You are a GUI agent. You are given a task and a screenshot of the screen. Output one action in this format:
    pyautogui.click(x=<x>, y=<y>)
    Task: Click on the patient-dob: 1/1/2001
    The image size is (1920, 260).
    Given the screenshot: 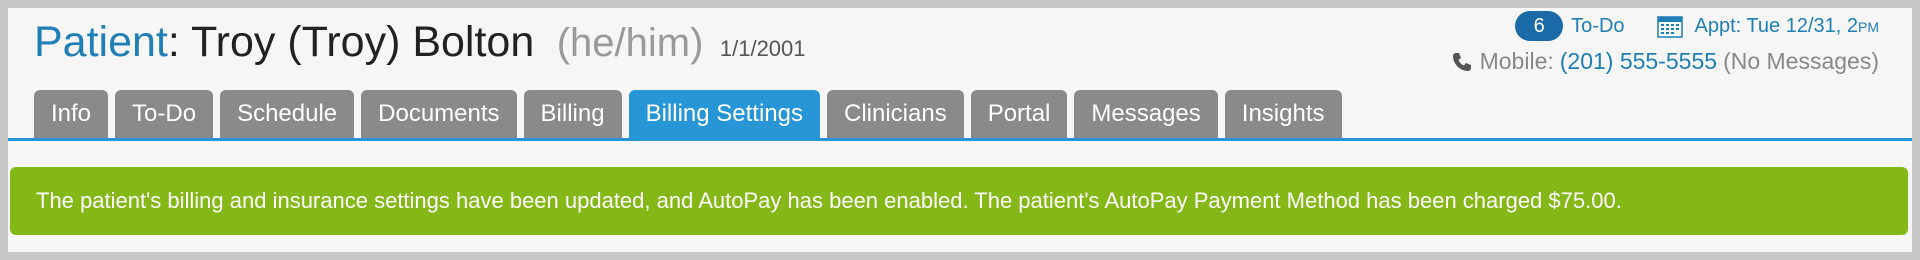 What is the action you would take?
    pyautogui.click(x=762, y=48)
    